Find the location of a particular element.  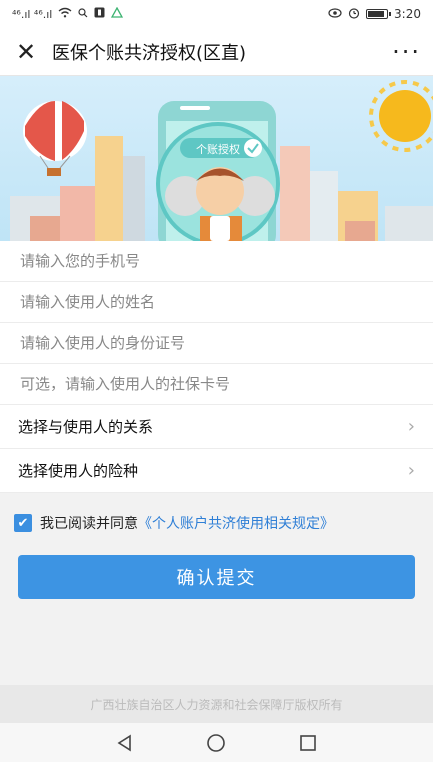

phone-label: 个账授权 is located at coordinates (218, 149).